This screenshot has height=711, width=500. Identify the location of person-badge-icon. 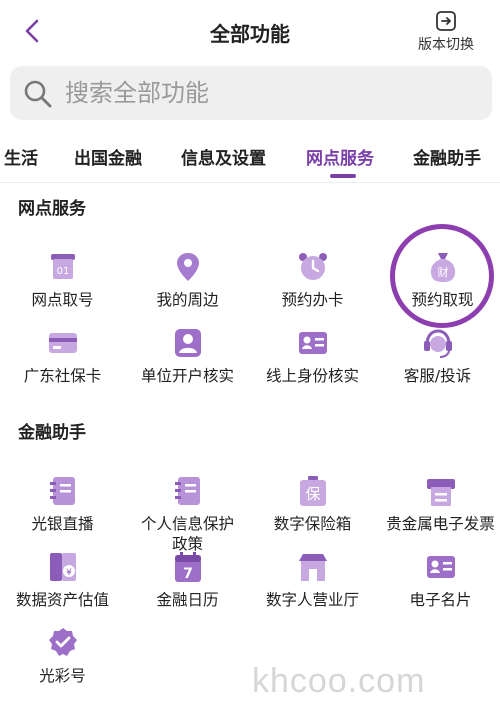
(187, 343).